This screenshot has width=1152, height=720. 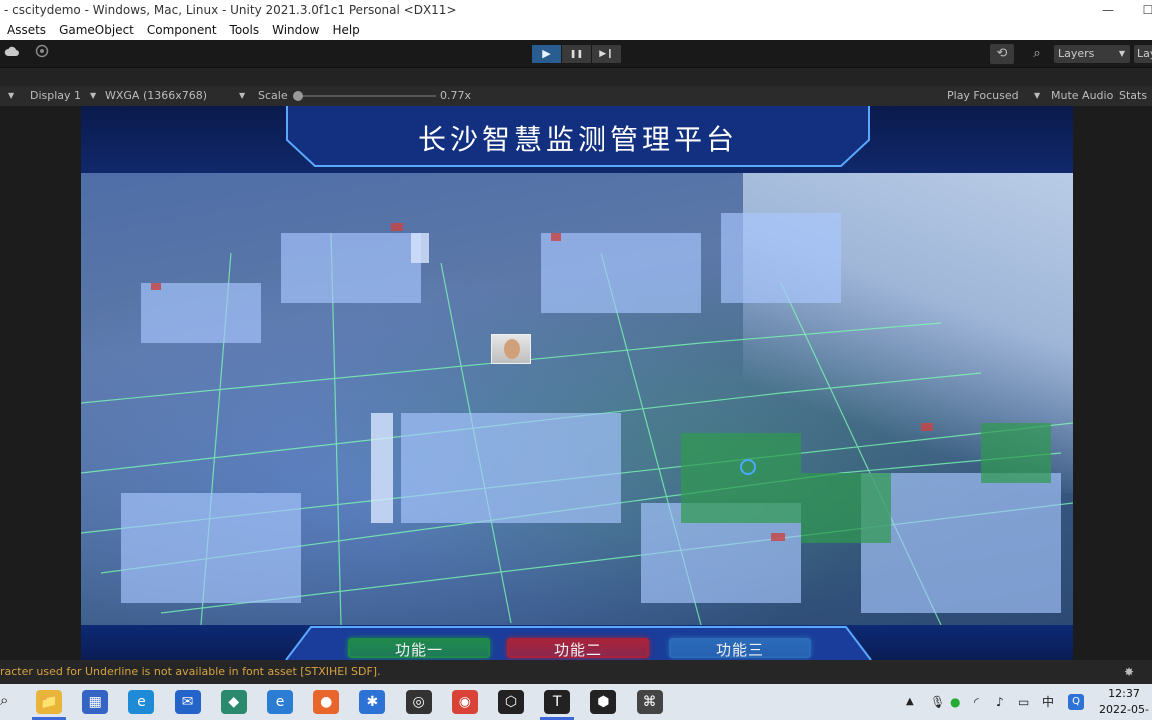 I want to click on layers-label: Layers, so click(x=1076, y=53).